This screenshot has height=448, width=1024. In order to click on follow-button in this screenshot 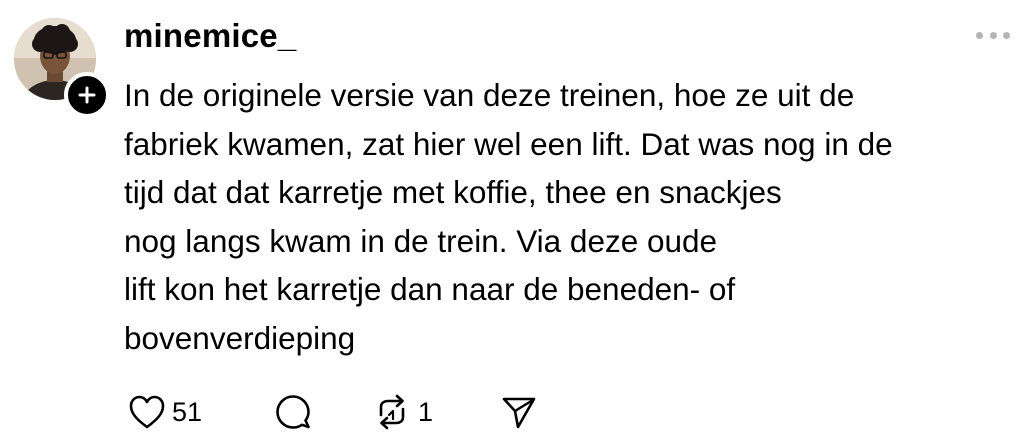, I will do `click(87, 95)`.